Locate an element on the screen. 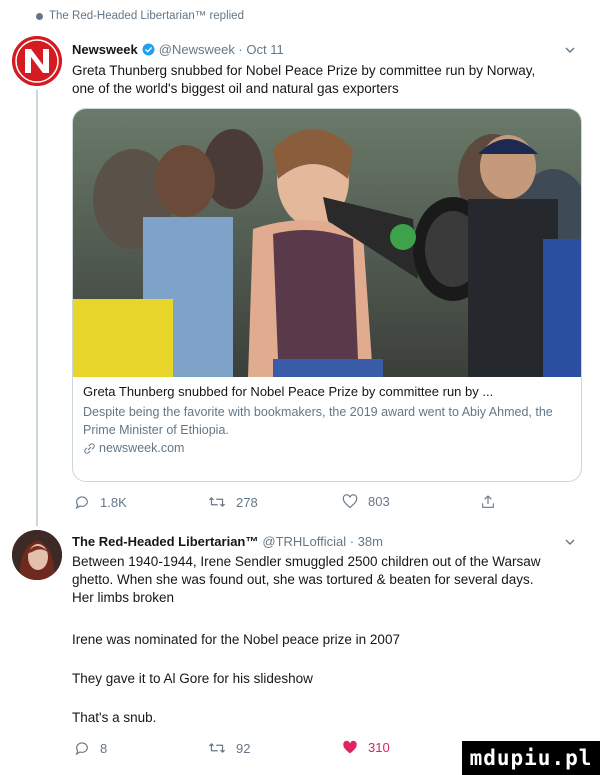 This screenshot has height=775, width=600. newsweek-avatar is located at coordinates (37, 61).